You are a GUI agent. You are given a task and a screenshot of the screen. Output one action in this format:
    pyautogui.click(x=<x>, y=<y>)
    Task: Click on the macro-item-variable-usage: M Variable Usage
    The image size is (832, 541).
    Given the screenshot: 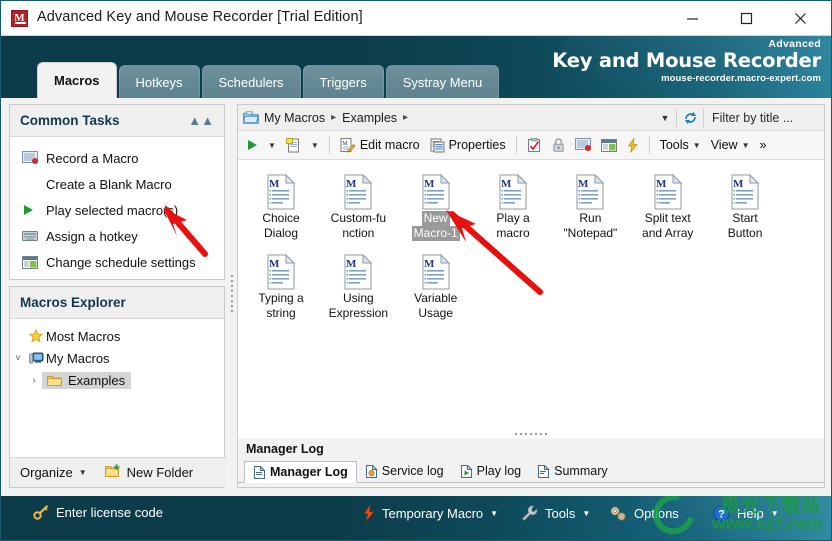 What is the action you would take?
    pyautogui.click(x=436, y=285)
    